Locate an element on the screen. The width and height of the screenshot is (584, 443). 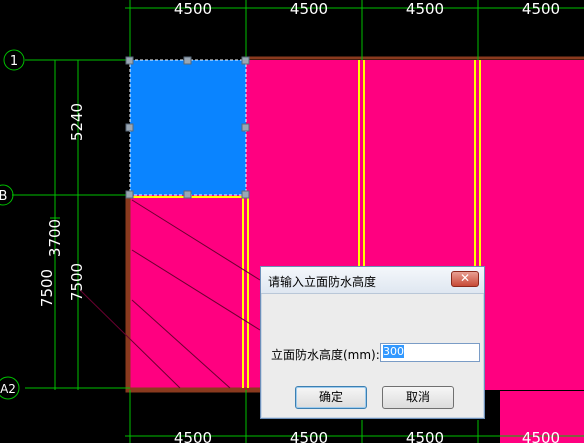
axis-bubble-a2: A2 is located at coordinates (10, 388).